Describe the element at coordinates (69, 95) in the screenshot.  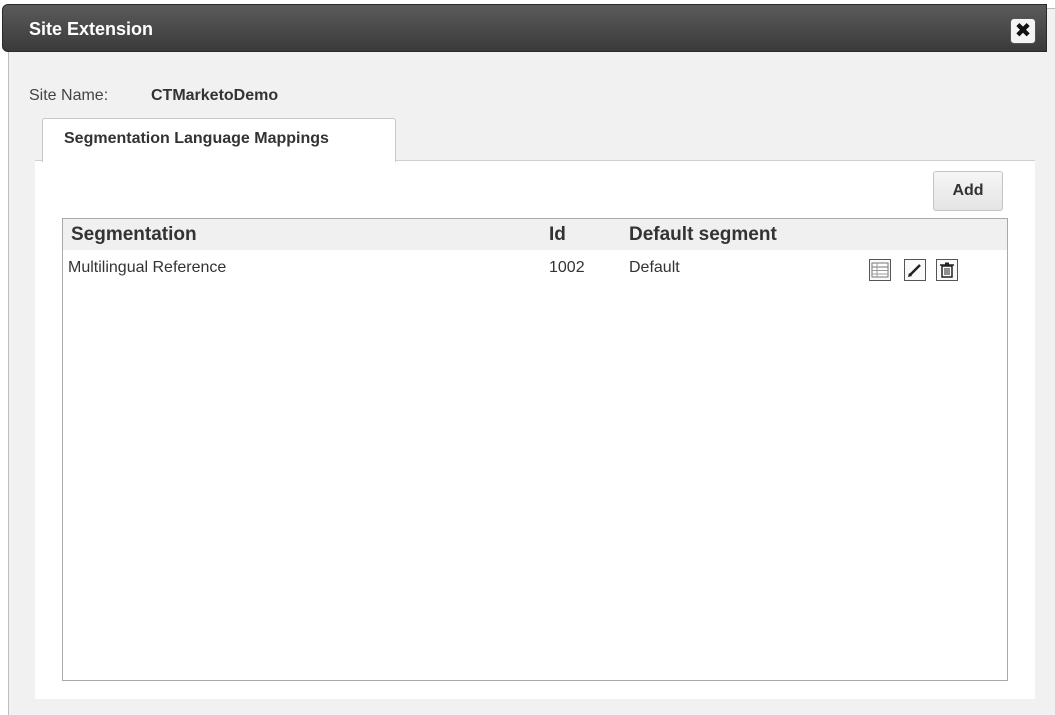
I see `site-name-label: Site Name:` at that location.